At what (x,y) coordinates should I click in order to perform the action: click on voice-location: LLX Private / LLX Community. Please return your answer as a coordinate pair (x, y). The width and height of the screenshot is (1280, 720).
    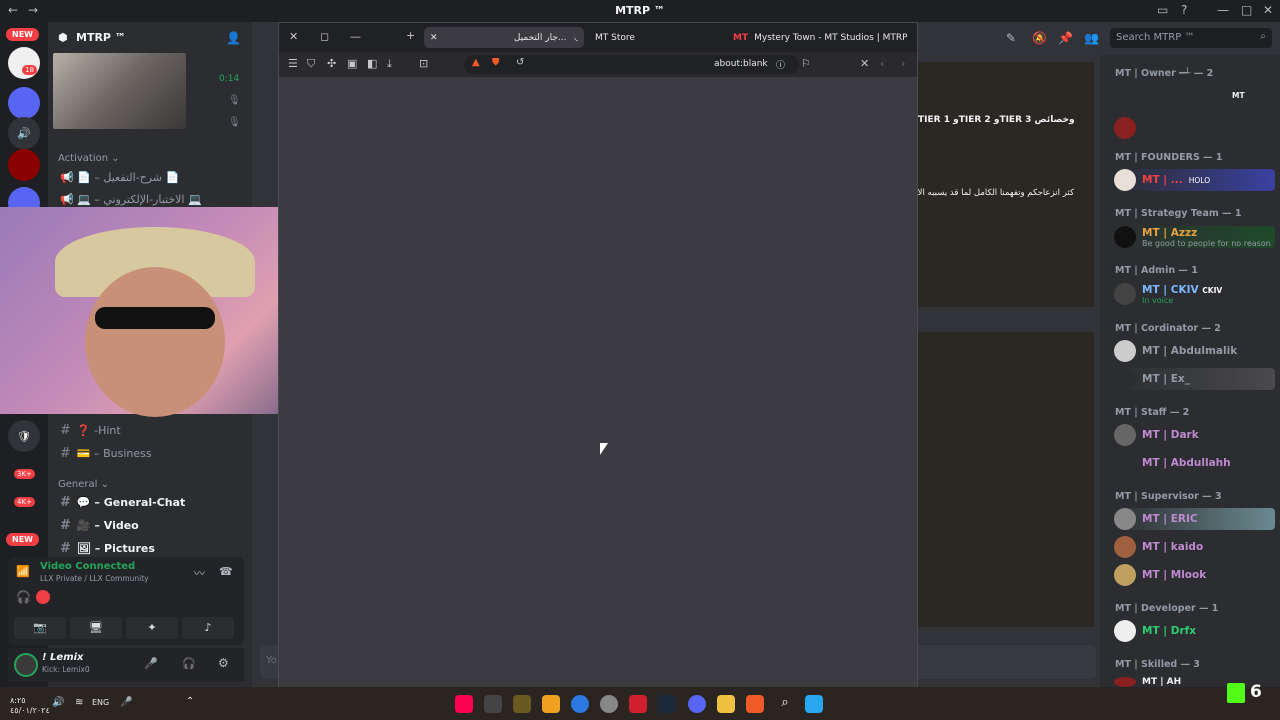
    Looking at the image, I should click on (94, 578).